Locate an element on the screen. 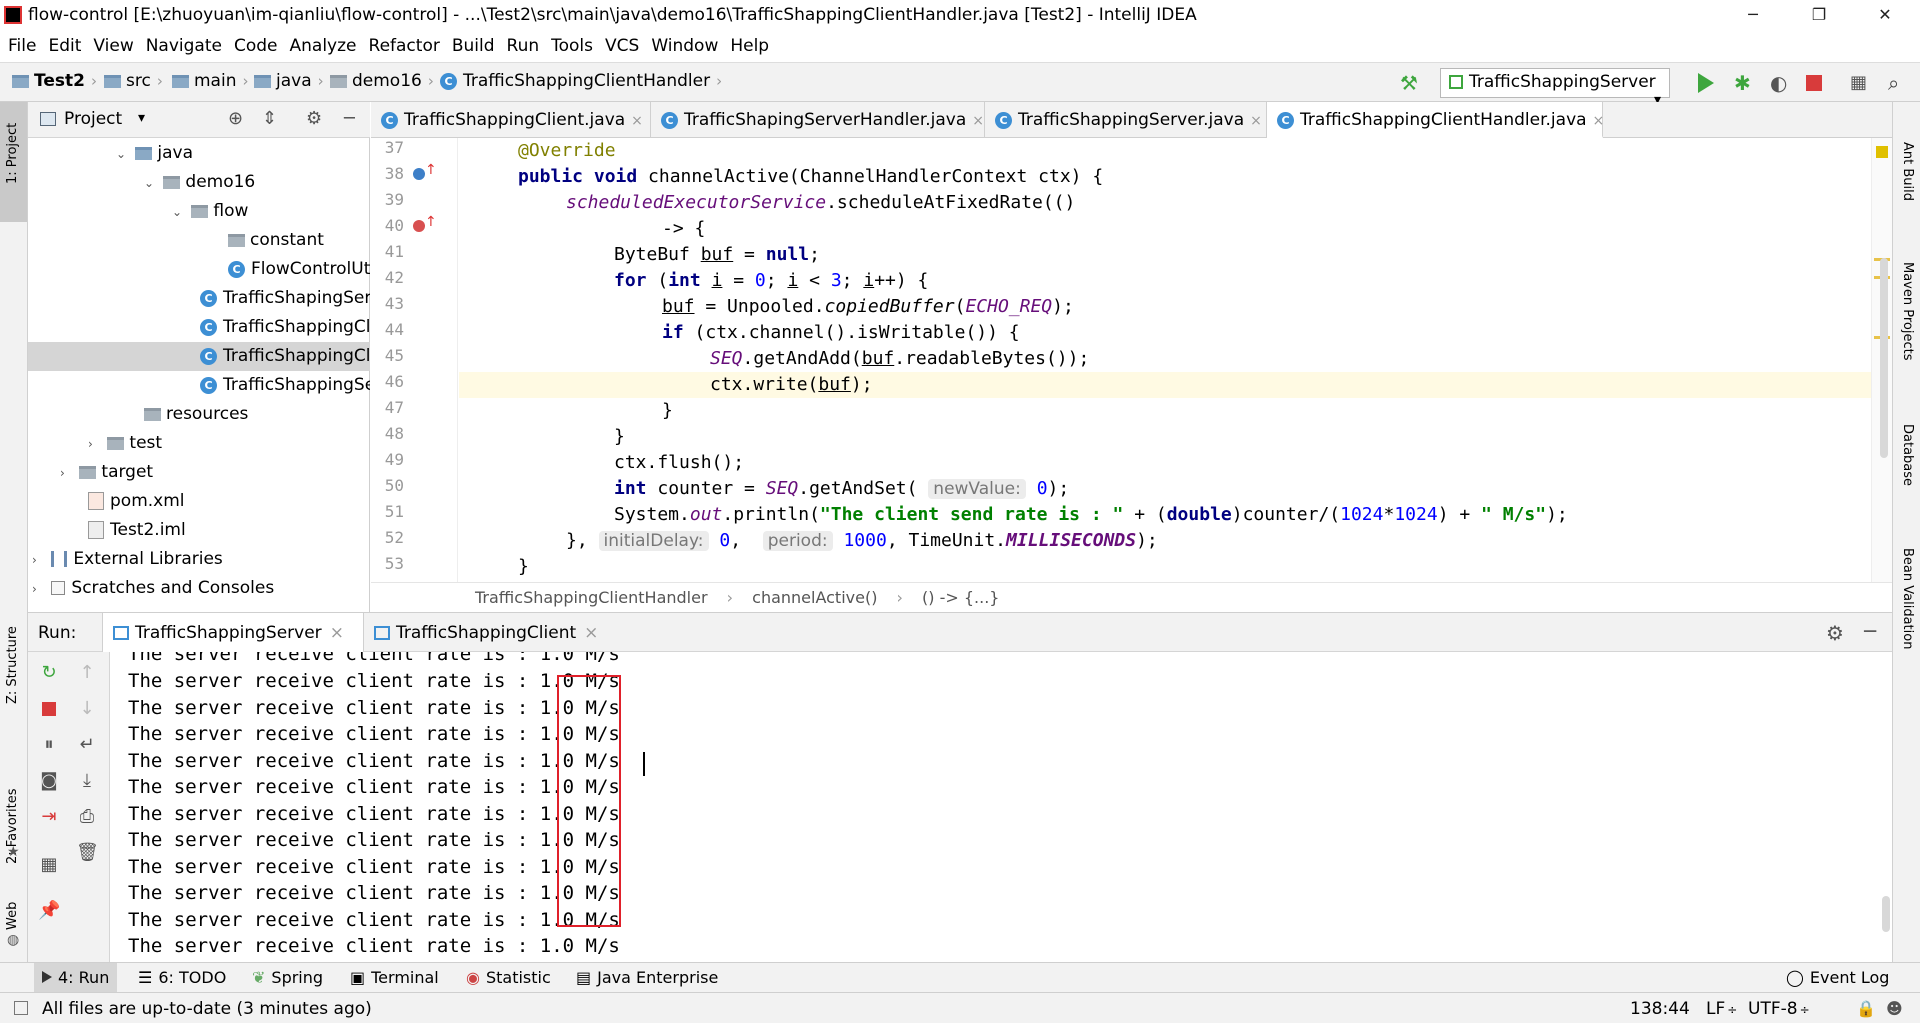  tree-item-scratches: › Scratches and Consoles is located at coordinates (199, 588).